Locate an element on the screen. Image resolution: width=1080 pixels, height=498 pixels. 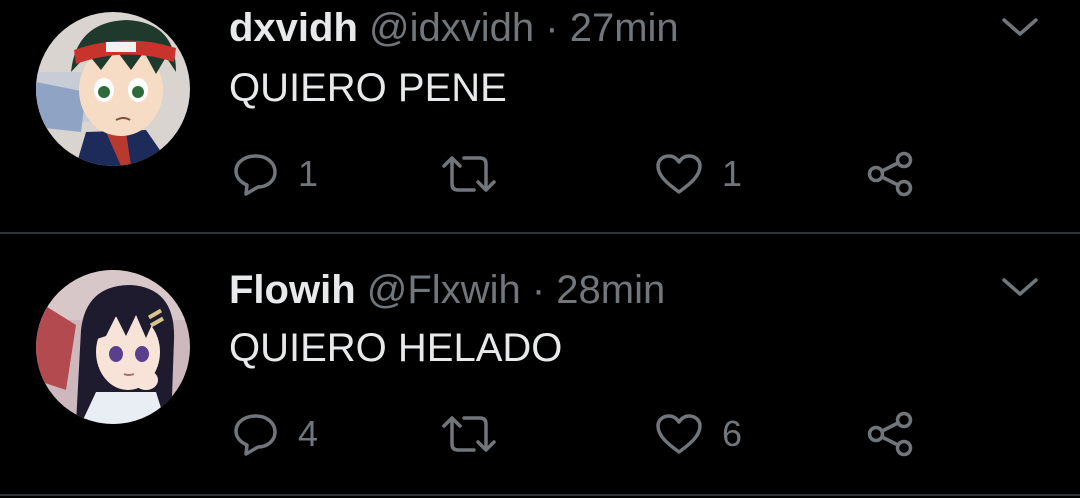
tweet-actions: 4 6 is located at coordinates (540, 434).